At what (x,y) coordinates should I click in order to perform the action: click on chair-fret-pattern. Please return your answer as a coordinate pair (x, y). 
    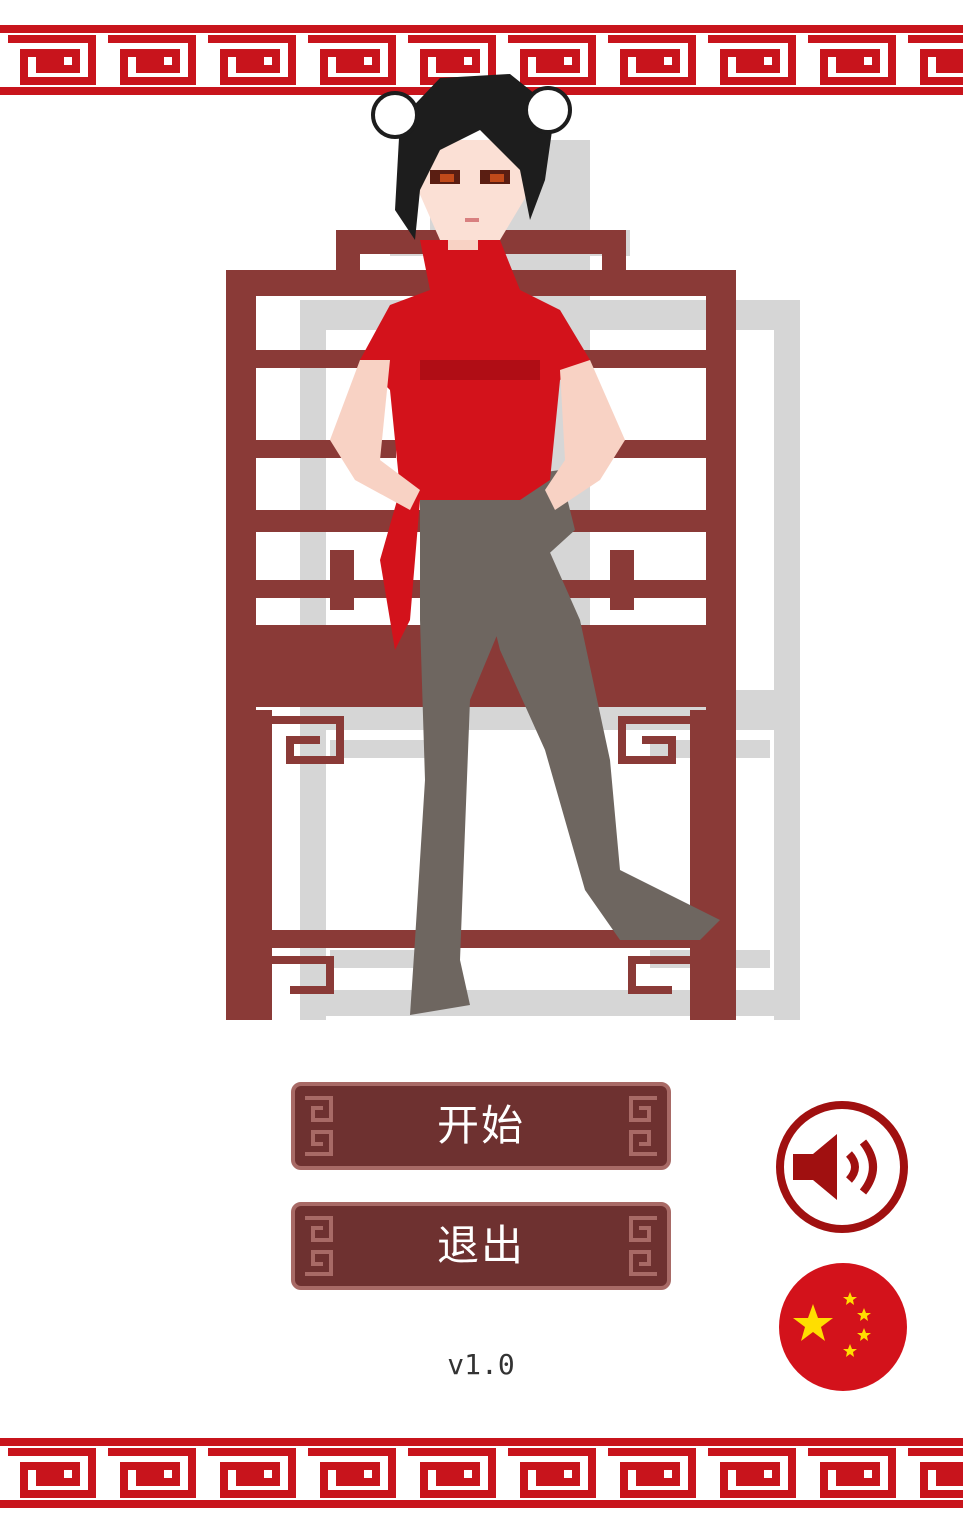
    Looking at the image, I should click on (481, 858).